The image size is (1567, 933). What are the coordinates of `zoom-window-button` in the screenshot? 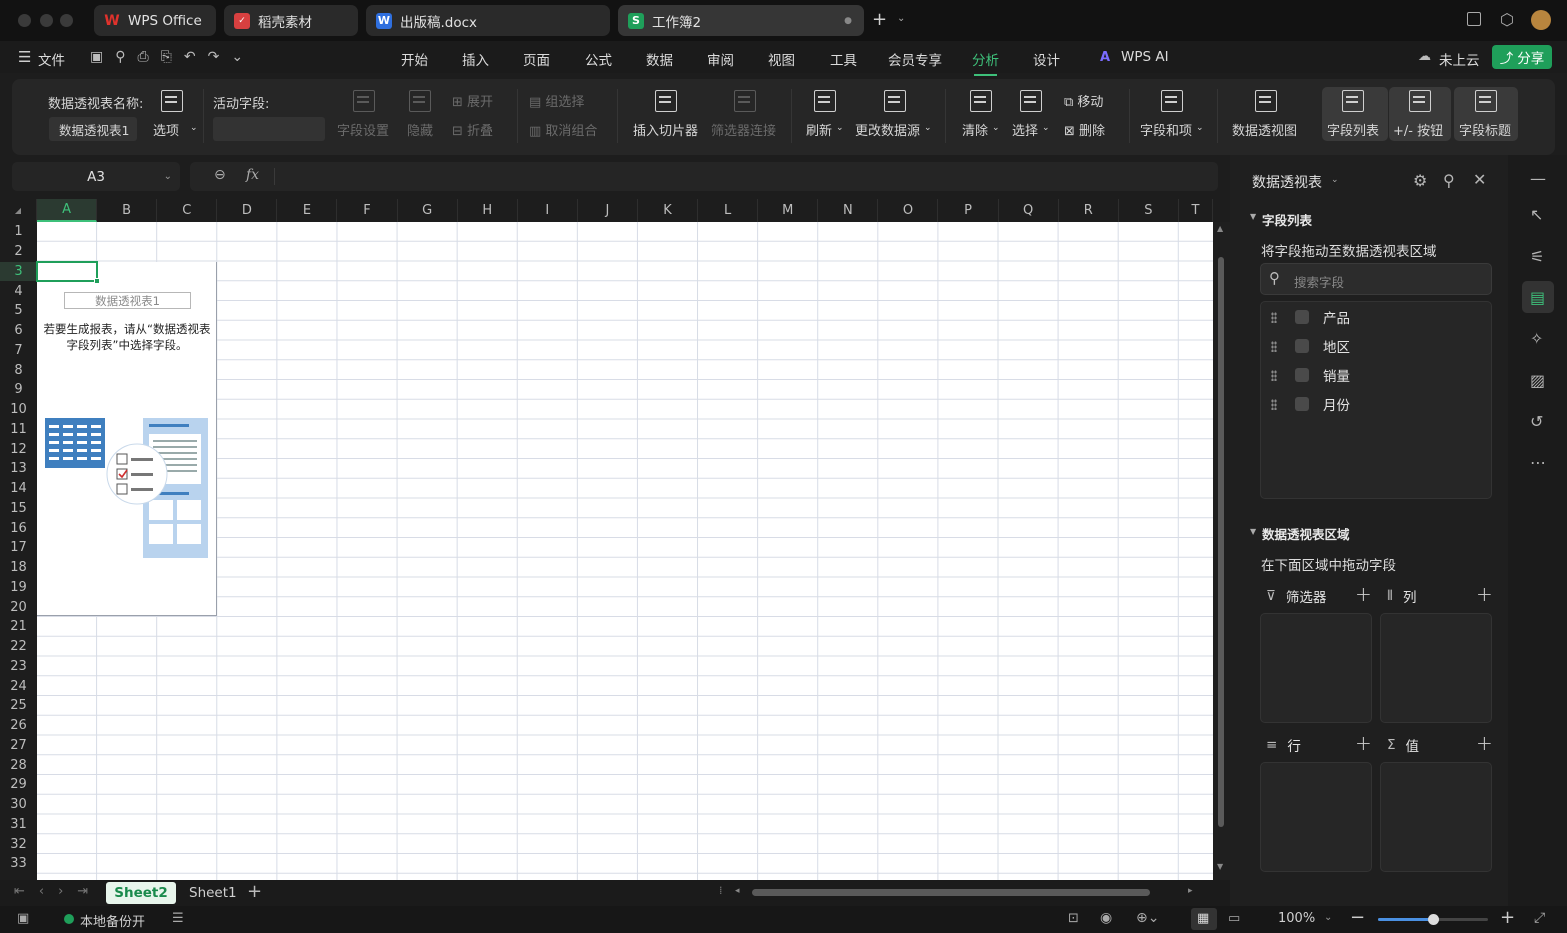 It's located at (66, 20).